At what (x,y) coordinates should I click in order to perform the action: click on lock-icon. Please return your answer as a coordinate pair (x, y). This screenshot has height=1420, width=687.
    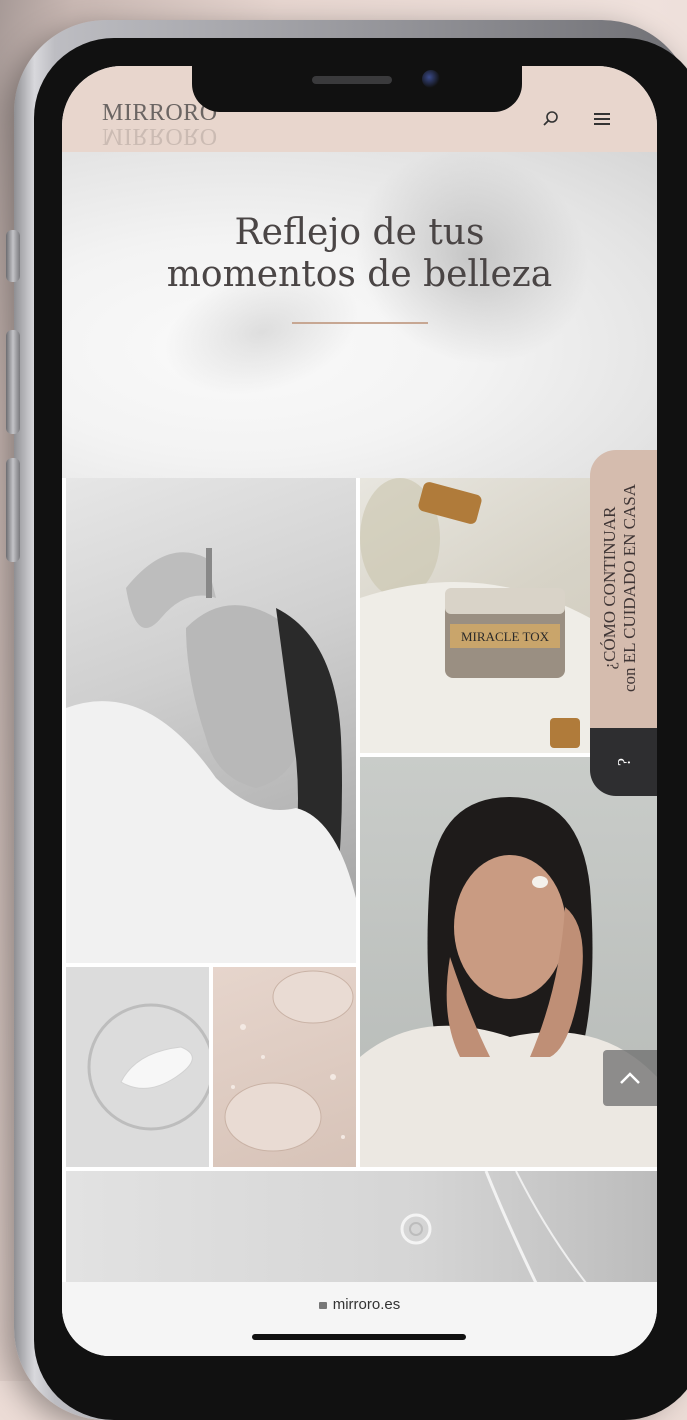
    Looking at the image, I should click on (322, 1305).